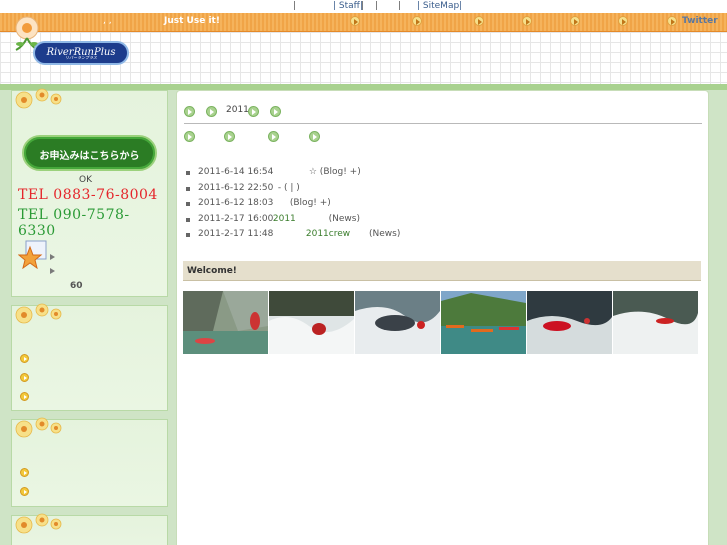 The image size is (727, 545). What do you see at coordinates (76, 286) in the screenshot?
I see `count-value: 60` at bounding box center [76, 286].